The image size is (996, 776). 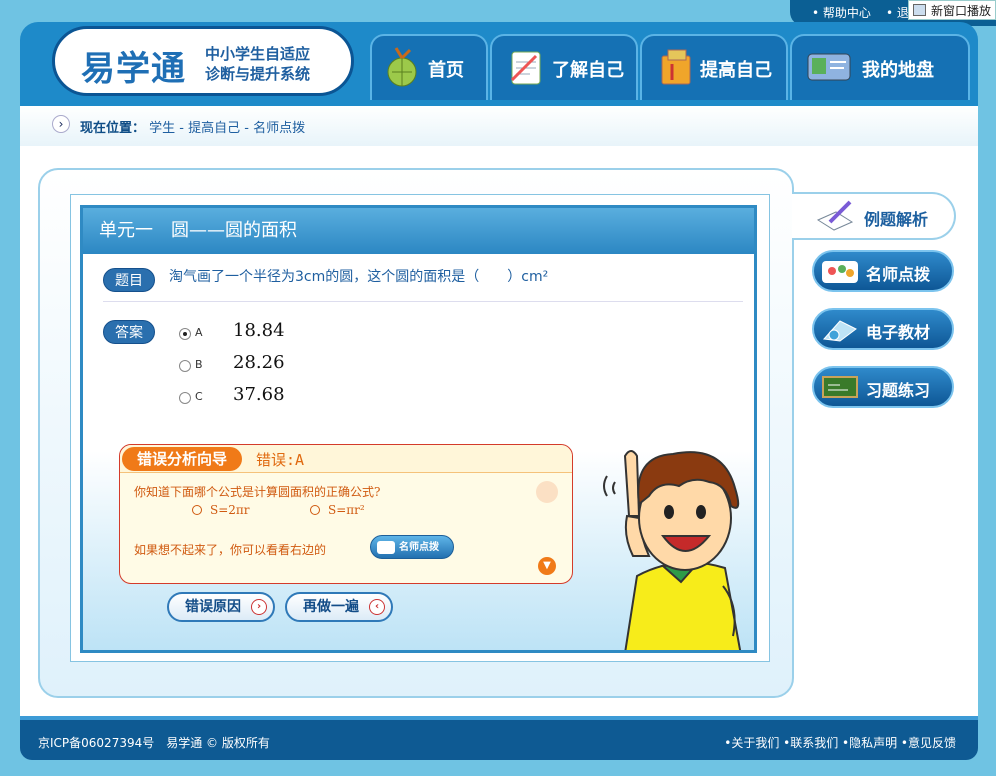 I want to click on question-text: 淘气画了一个半径为3cm的圆，这个圆的面积是（ ）cm², so click(x=359, y=277).